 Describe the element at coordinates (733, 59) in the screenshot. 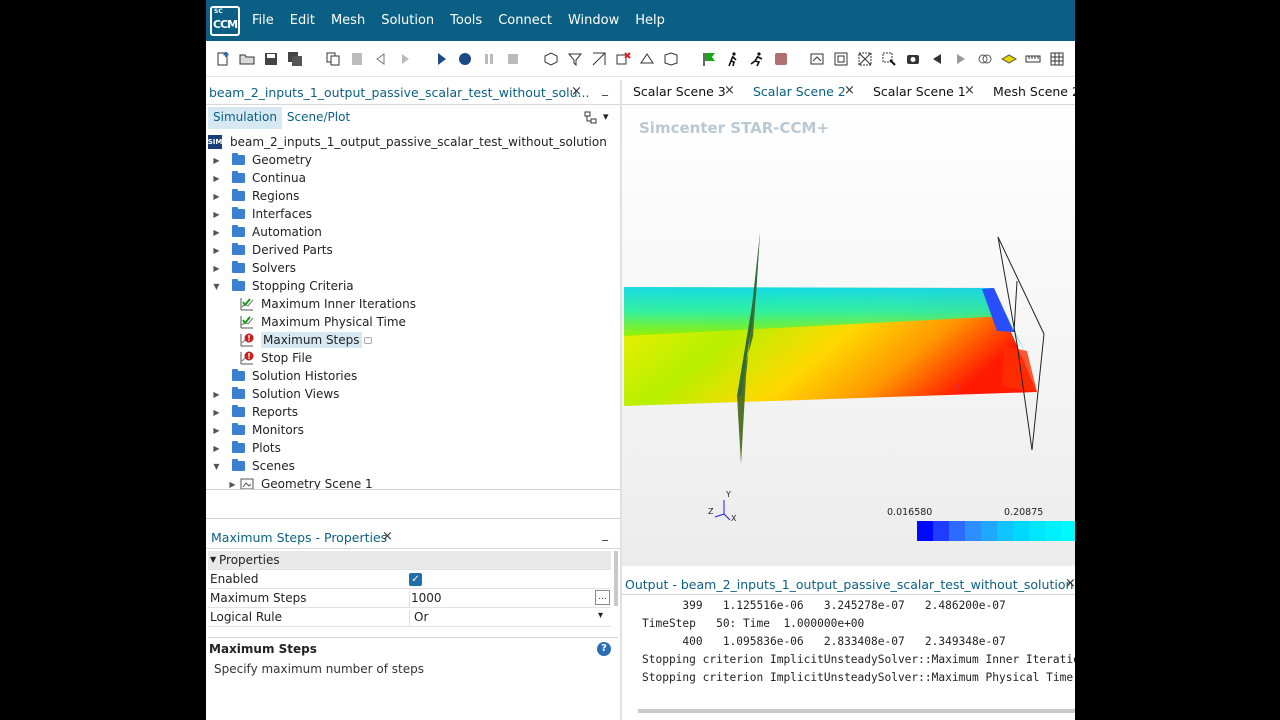

I see `walk-icon` at that location.